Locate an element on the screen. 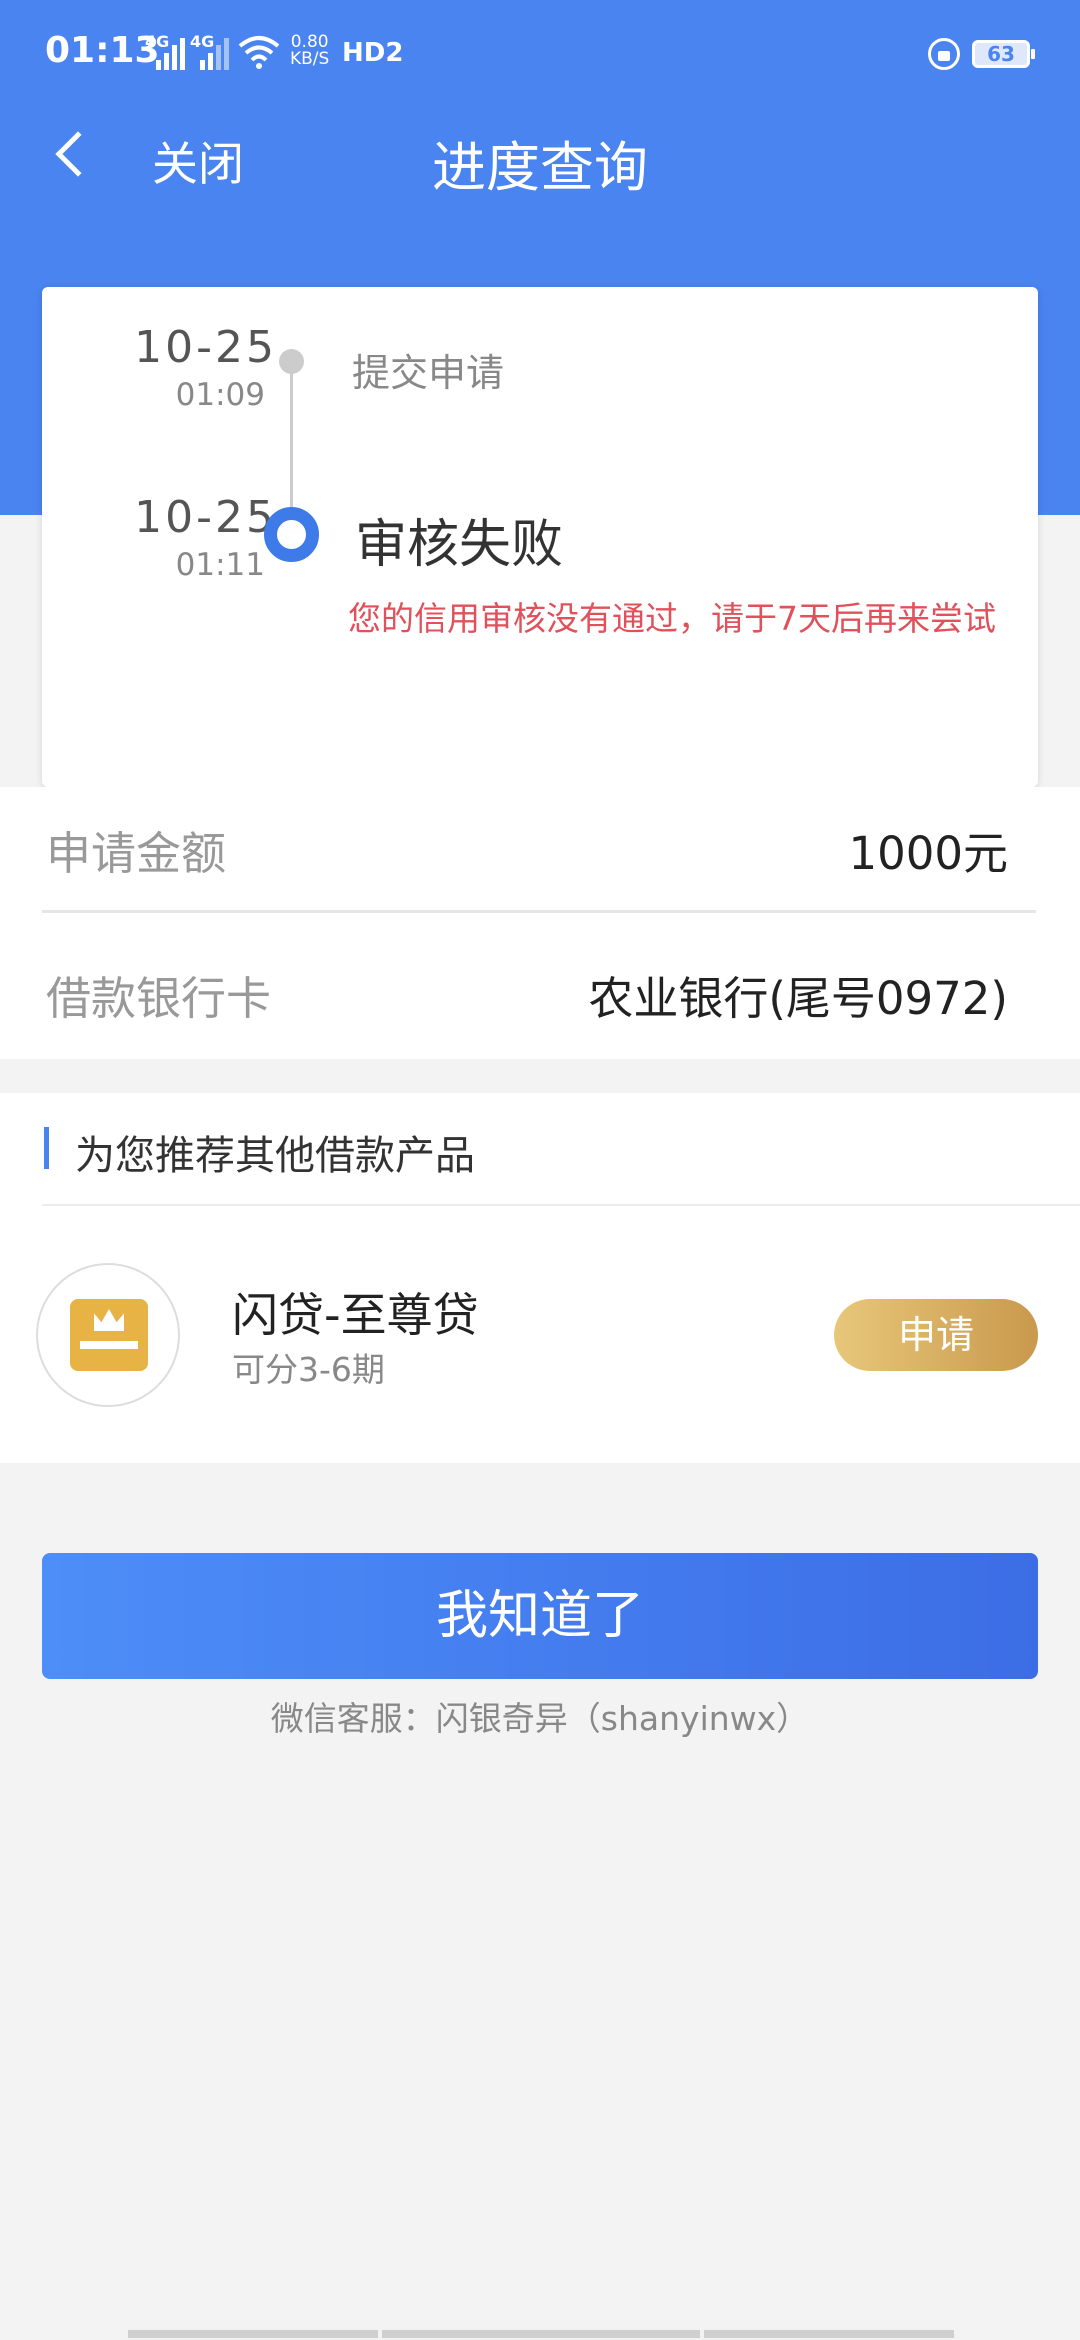 The width and height of the screenshot is (1080, 2340). section-accent-bar is located at coordinates (46, 1148).